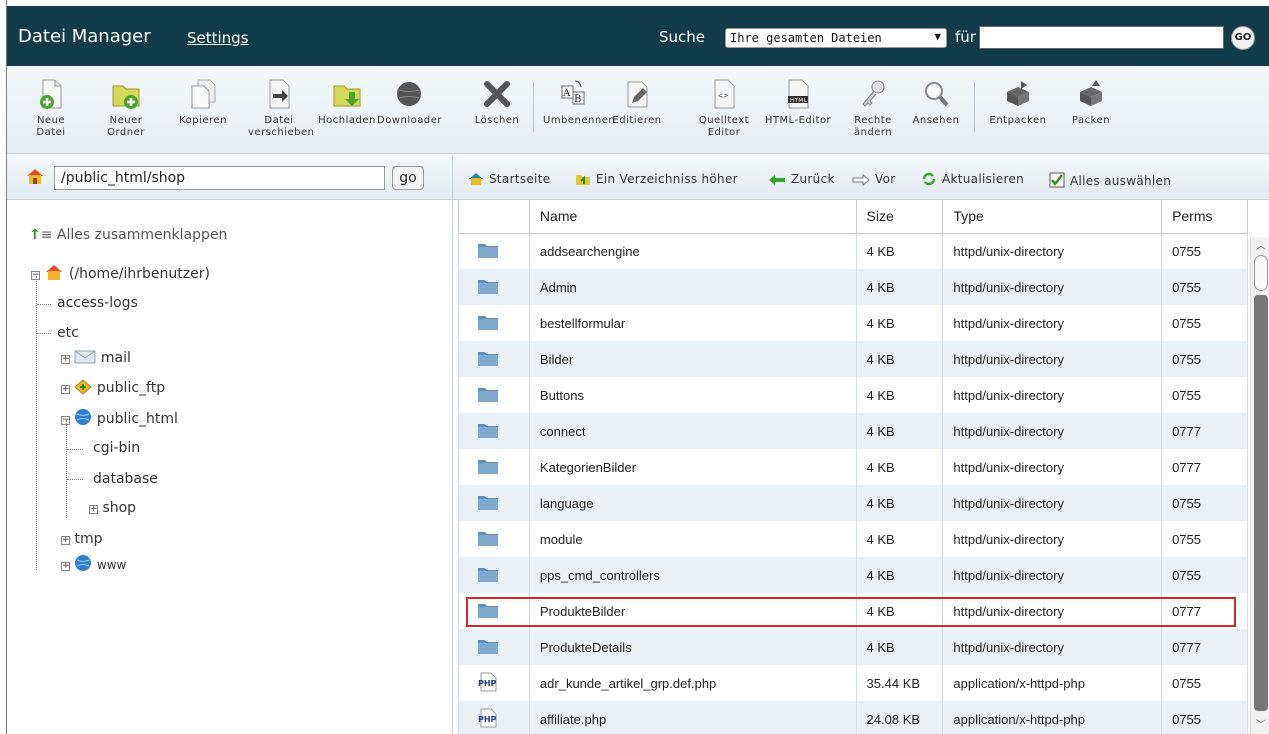 The height and width of the screenshot is (734, 1269). Describe the element at coordinates (497, 102) in the screenshot. I see `delete-button: Löschen` at that location.